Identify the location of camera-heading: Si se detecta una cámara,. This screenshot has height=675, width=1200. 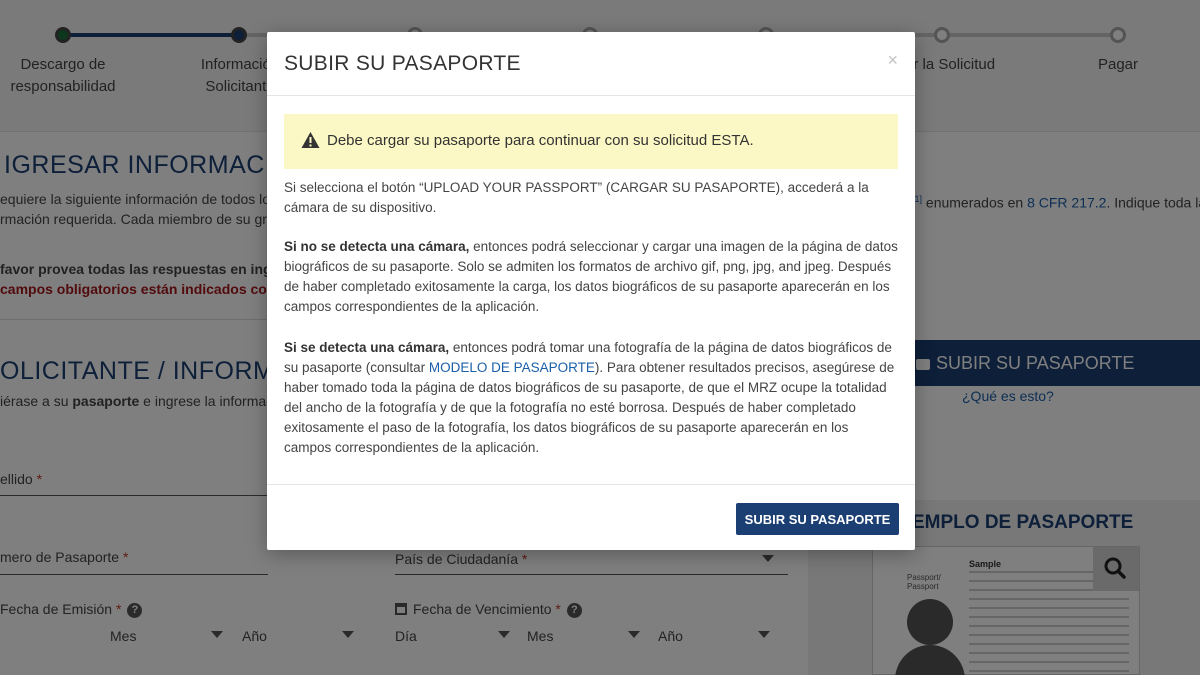
(367, 347).